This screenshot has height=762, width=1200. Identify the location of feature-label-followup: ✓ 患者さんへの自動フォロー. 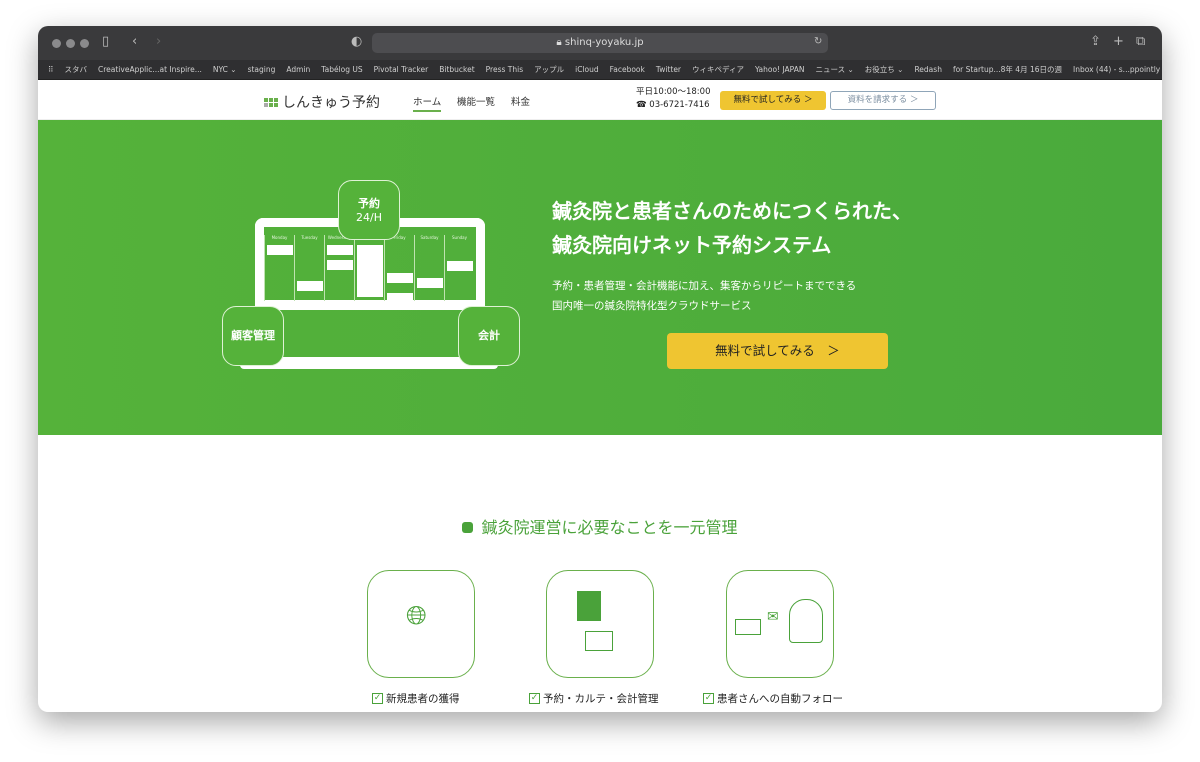
(773, 699).